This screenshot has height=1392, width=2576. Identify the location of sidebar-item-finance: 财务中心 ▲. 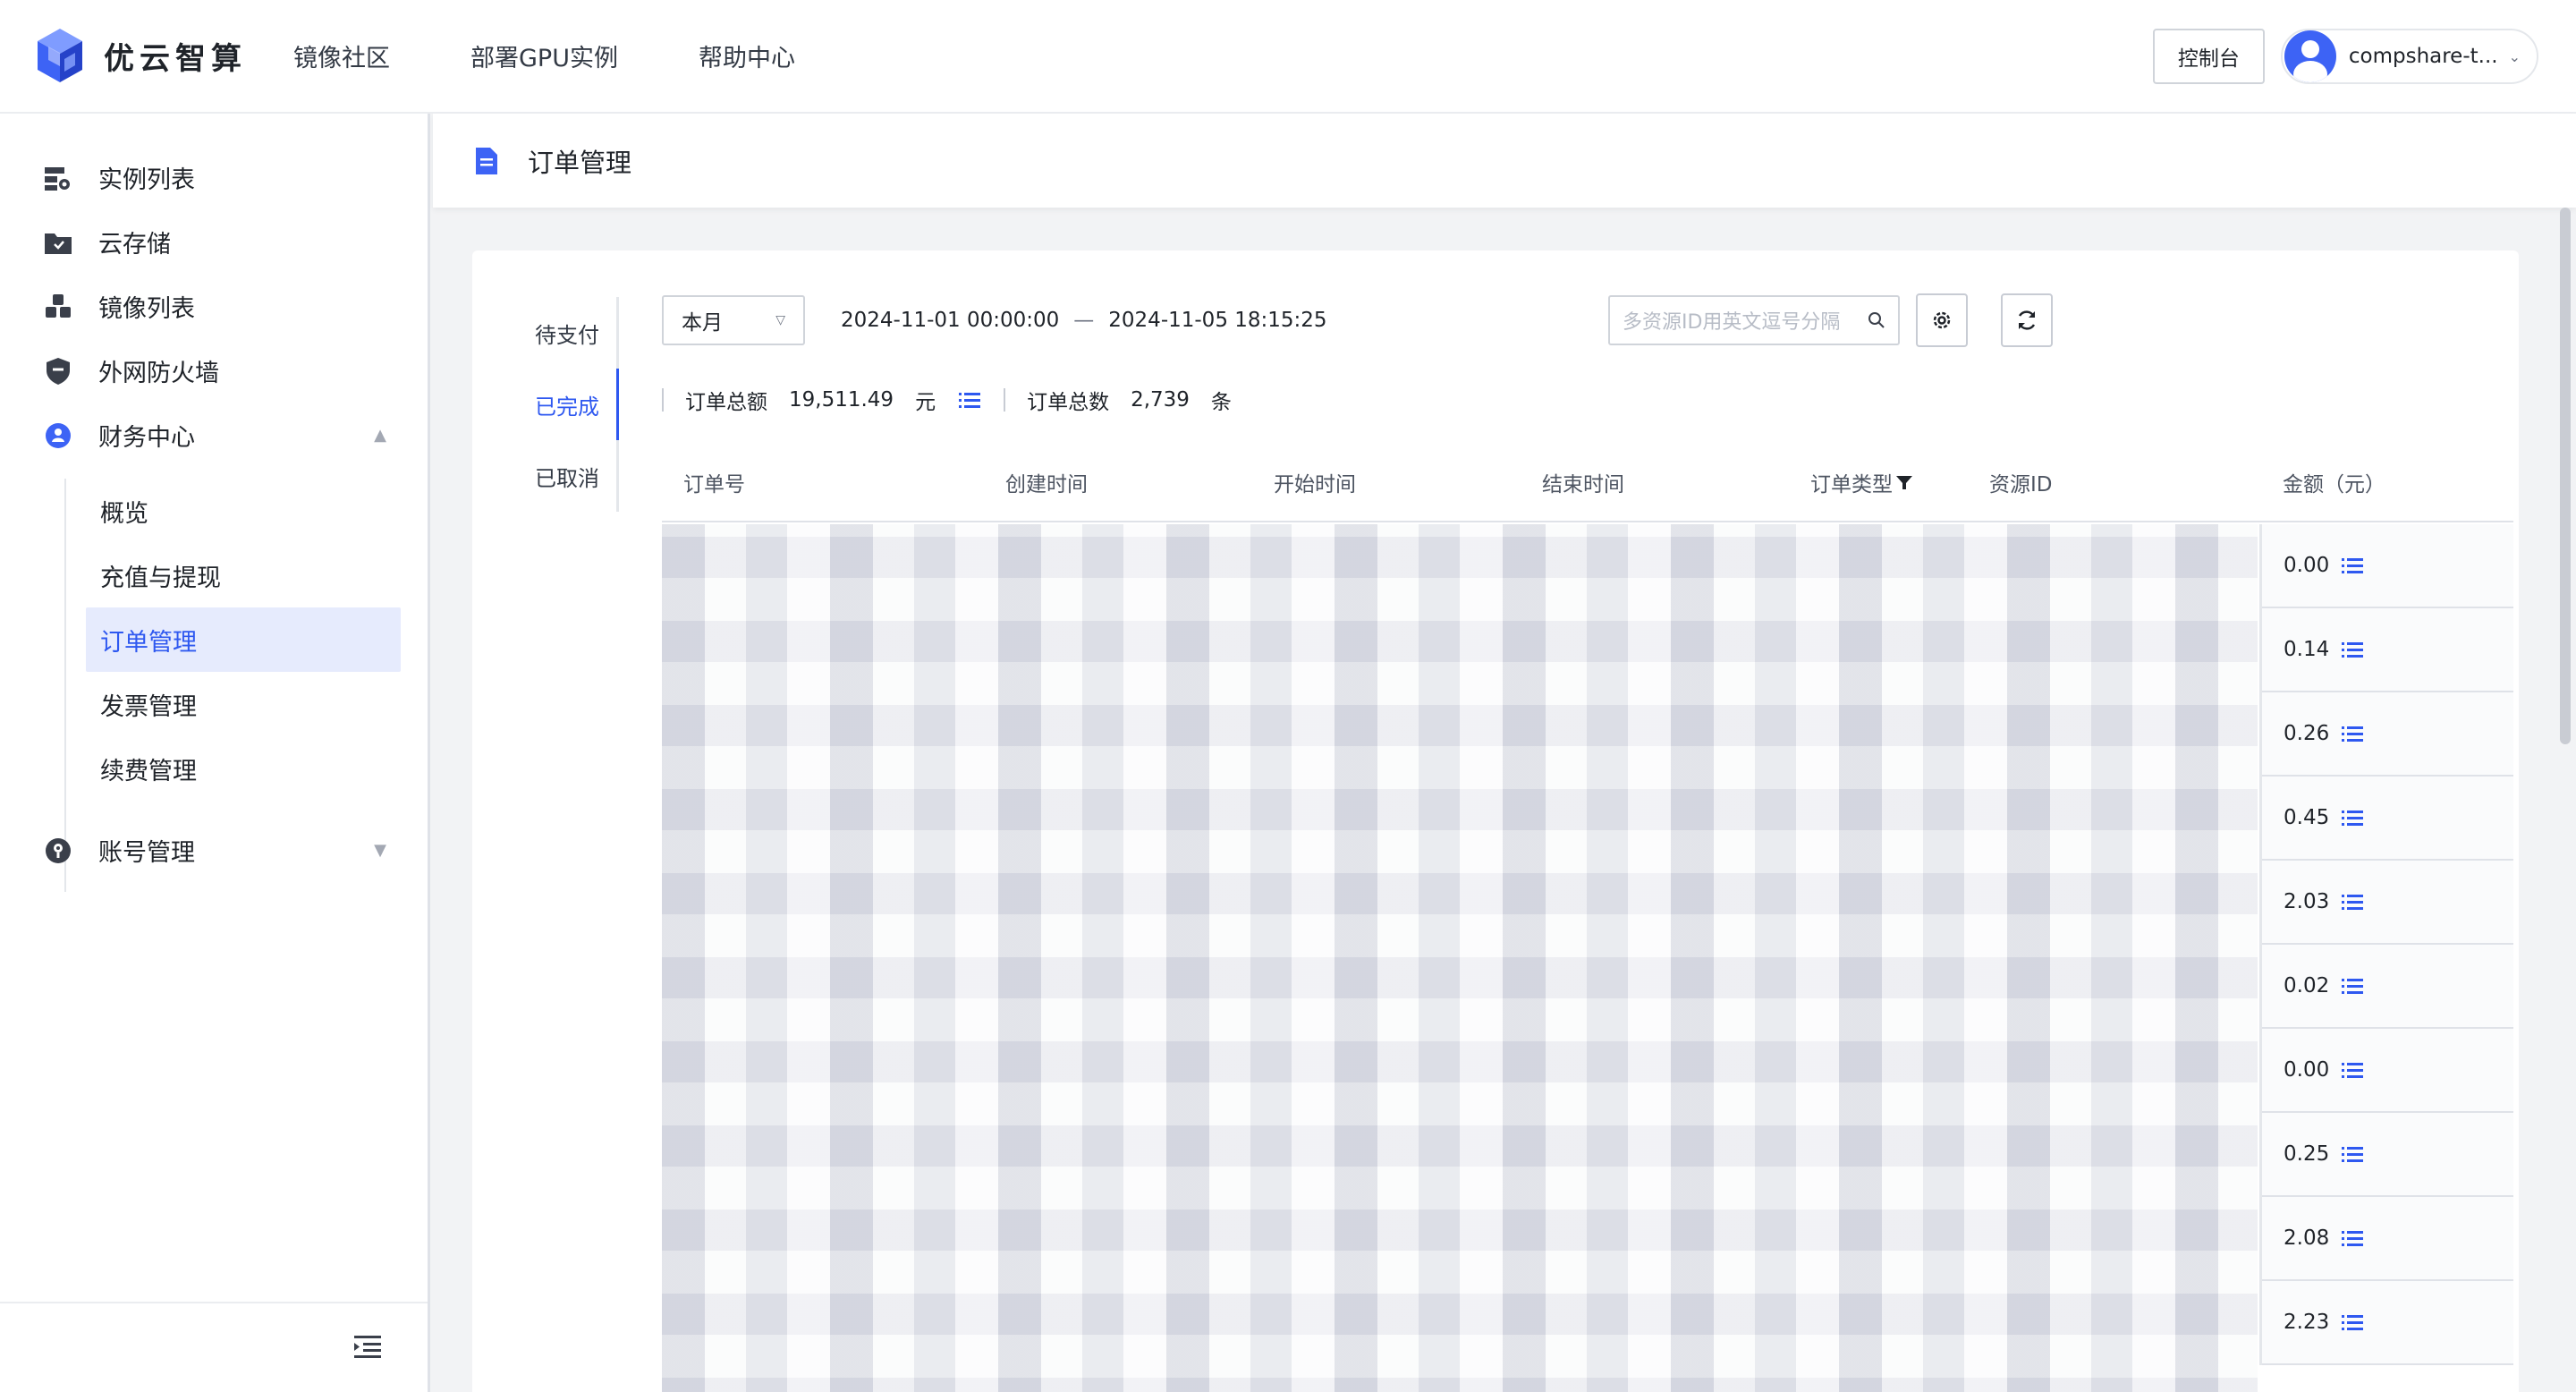
(214, 435).